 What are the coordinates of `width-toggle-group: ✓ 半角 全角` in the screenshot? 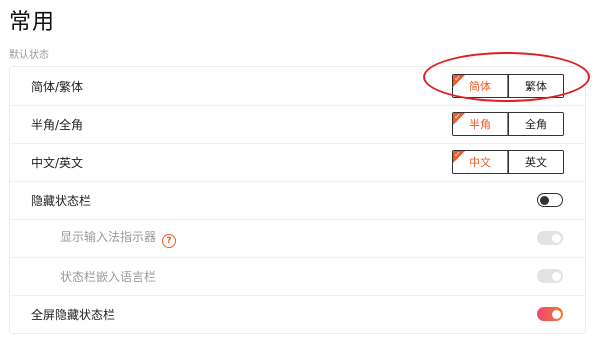 It's located at (508, 124).